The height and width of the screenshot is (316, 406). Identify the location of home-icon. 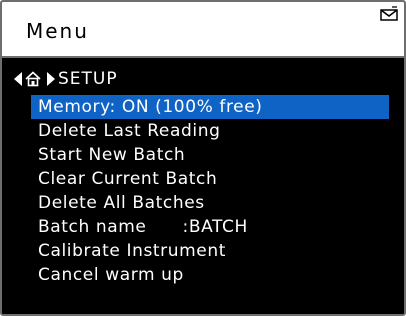
(33, 79).